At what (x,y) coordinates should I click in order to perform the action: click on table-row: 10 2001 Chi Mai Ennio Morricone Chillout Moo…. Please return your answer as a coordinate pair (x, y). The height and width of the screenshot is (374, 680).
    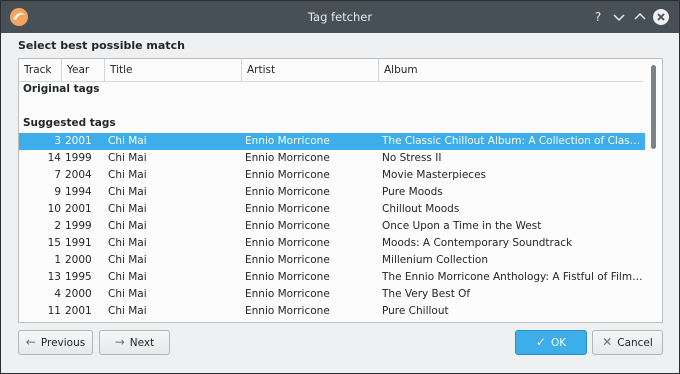
    Looking at the image, I should click on (332, 209).